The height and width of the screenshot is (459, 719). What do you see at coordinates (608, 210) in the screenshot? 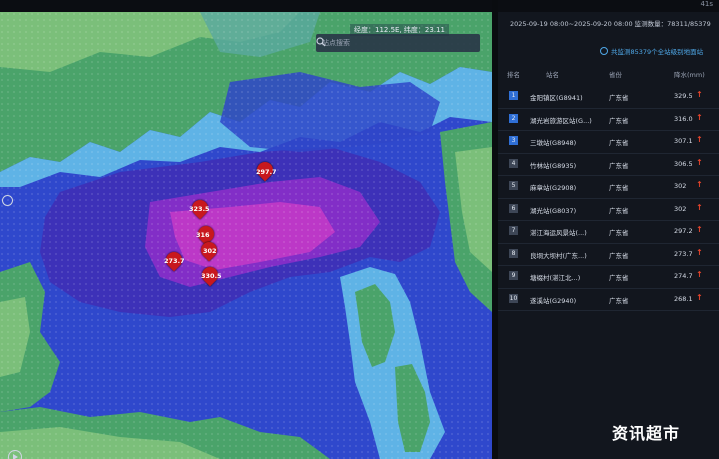
I see `table-row: 6 湖光站(G8037) 广东省 302 ↑` at bounding box center [608, 210].